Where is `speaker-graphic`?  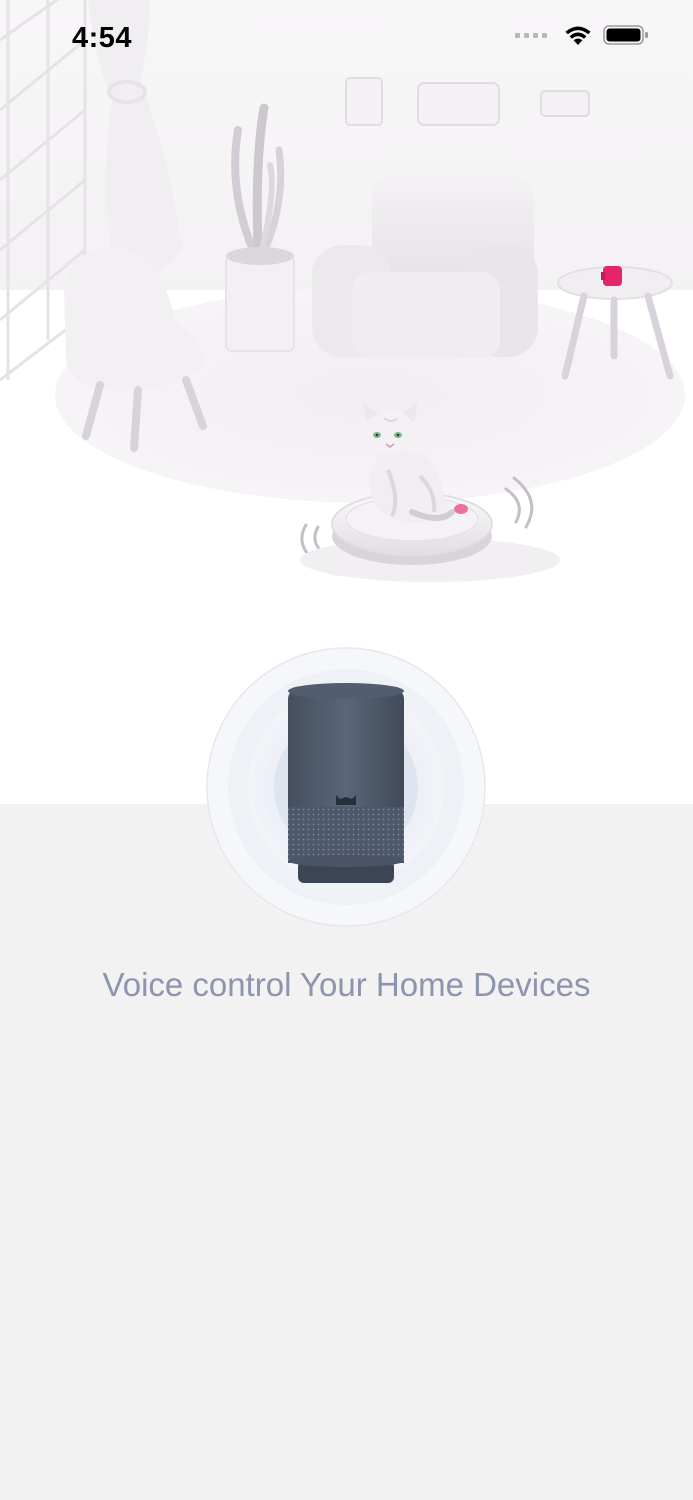
speaker-graphic is located at coordinates (346, 787).